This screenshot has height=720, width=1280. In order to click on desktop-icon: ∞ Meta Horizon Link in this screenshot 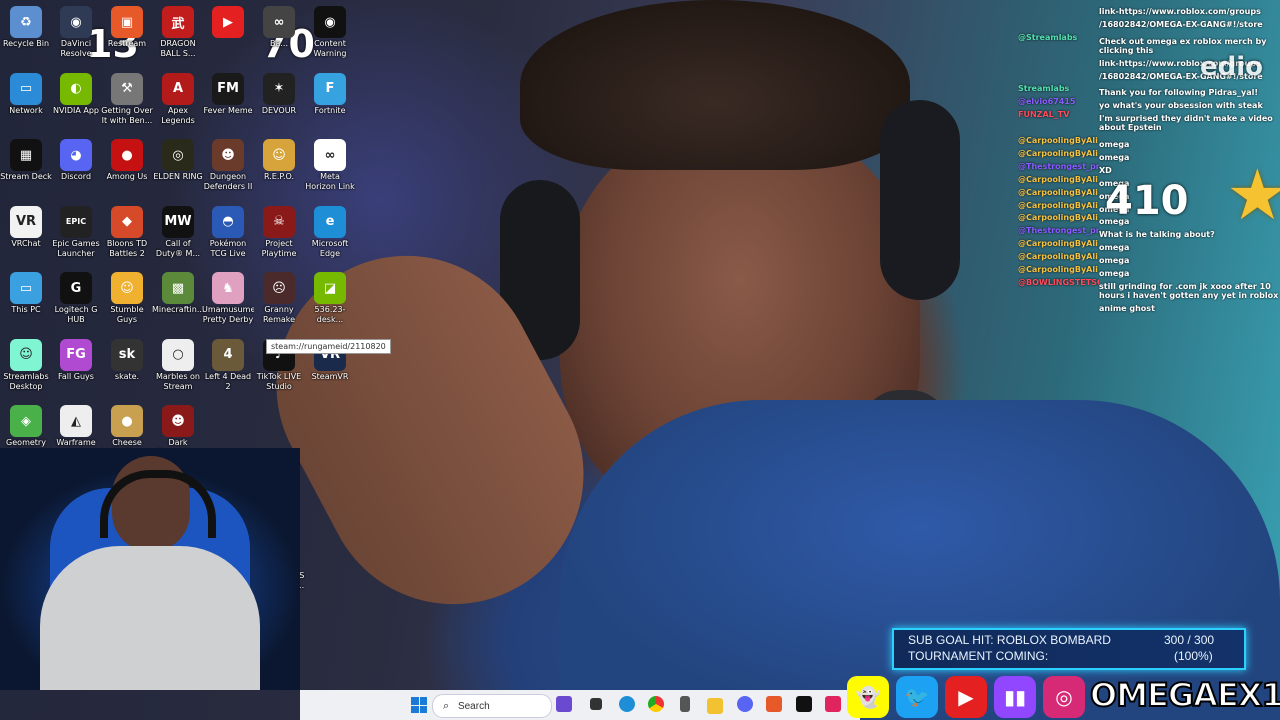, I will do `click(330, 165)`.